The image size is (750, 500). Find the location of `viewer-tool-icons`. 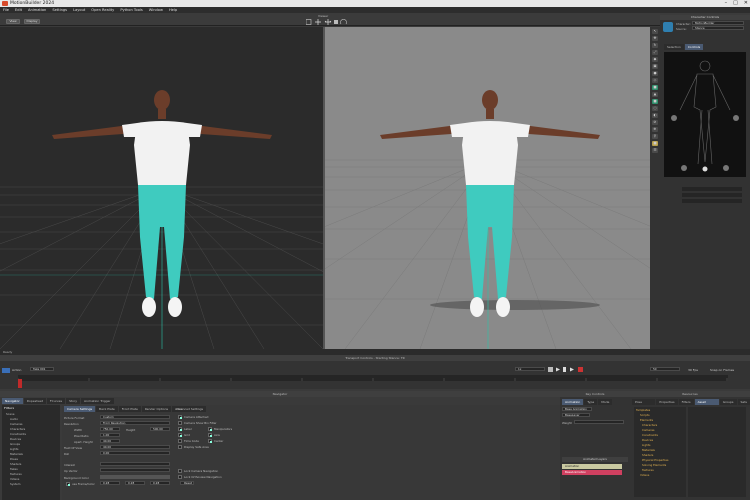

viewer-tool-icons is located at coordinates (327, 22).